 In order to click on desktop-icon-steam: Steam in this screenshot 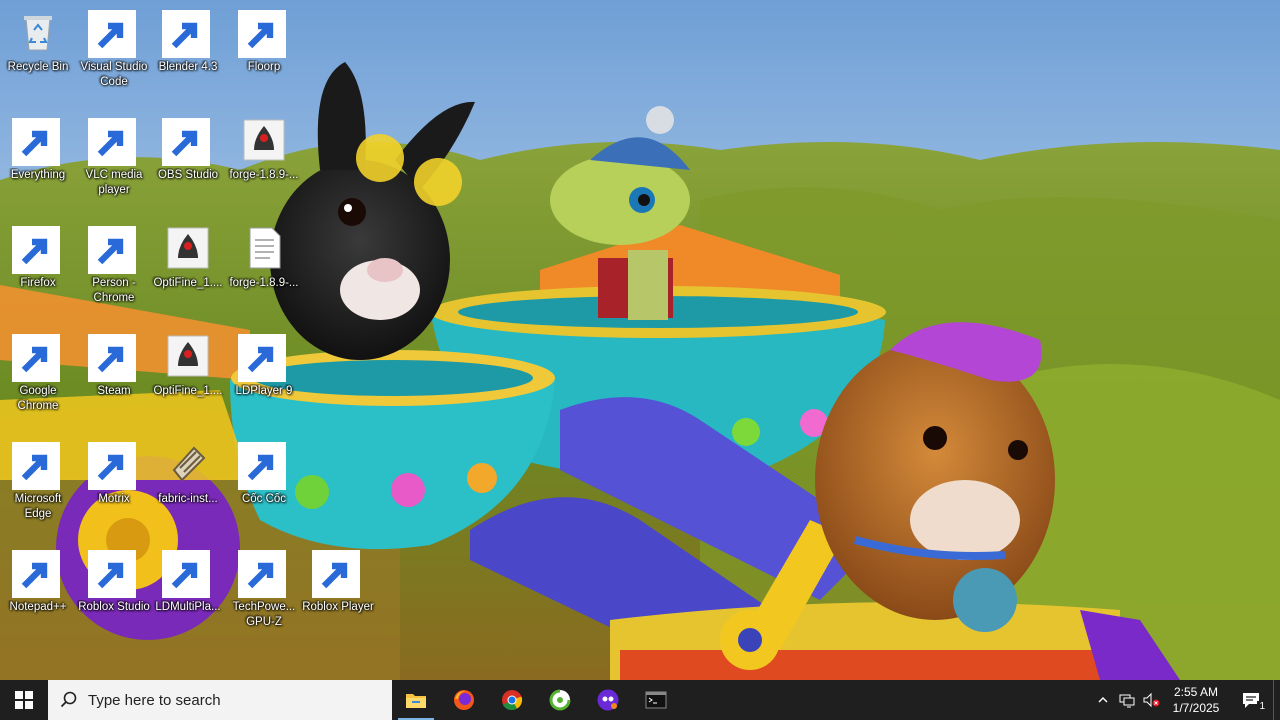, I will do `click(114, 374)`.